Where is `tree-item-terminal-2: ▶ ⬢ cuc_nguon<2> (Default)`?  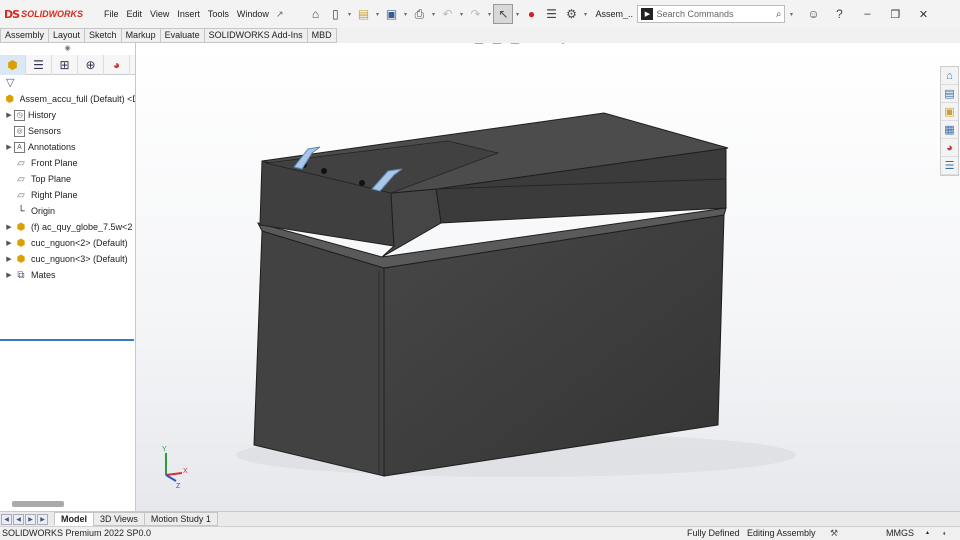 tree-item-terminal-2: ▶ ⬢ cuc_nguon<2> (Default) is located at coordinates (67, 243).